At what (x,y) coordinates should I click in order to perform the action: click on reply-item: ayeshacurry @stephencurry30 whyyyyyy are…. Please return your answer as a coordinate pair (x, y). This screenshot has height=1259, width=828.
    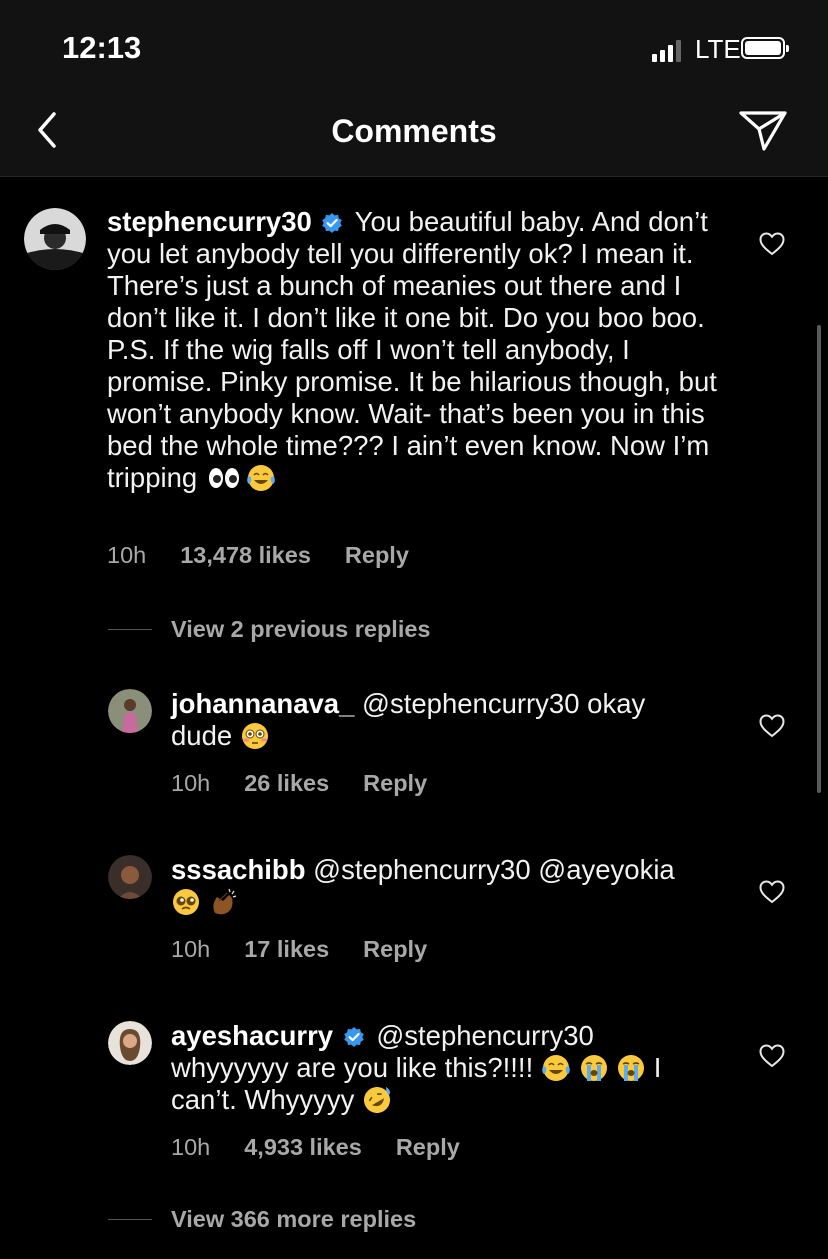
    Looking at the image, I should click on (414, 1097).